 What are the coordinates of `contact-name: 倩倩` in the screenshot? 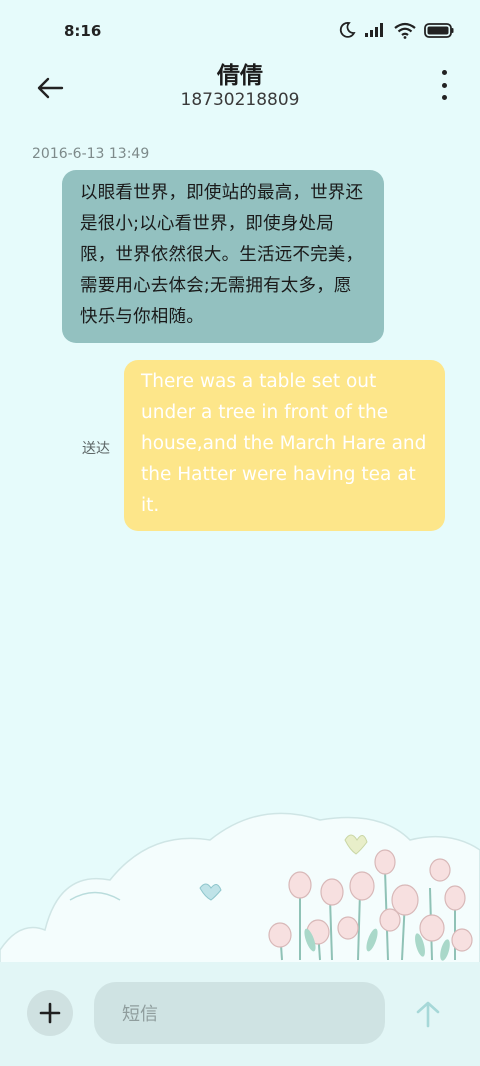 It's located at (240, 76).